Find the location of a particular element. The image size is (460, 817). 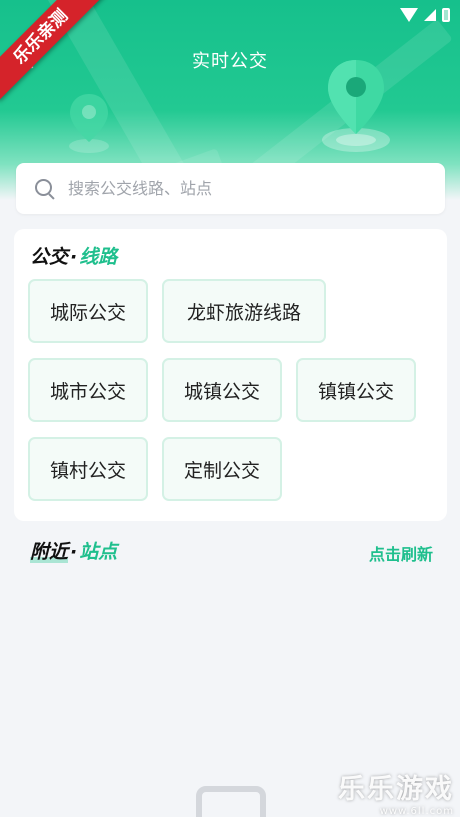

watermark: 乐乐游戏 www.6ll.com is located at coordinates (396, 792).